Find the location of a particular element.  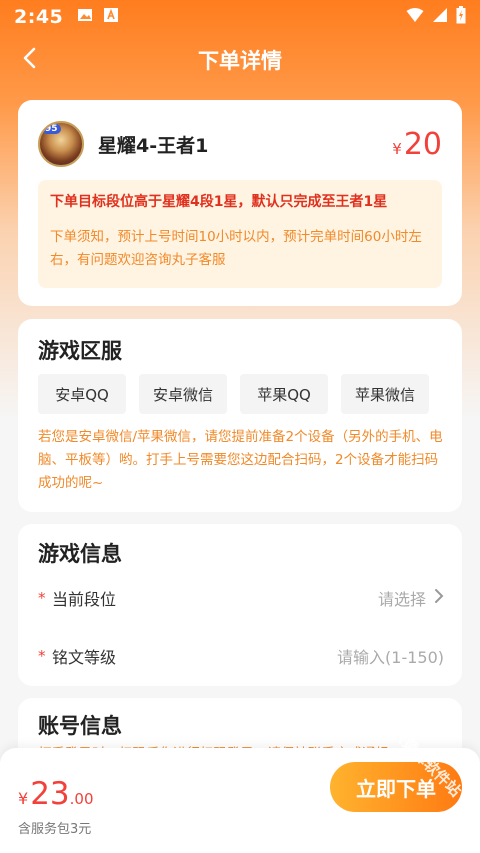

app-a-icon is located at coordinates (111, 17).